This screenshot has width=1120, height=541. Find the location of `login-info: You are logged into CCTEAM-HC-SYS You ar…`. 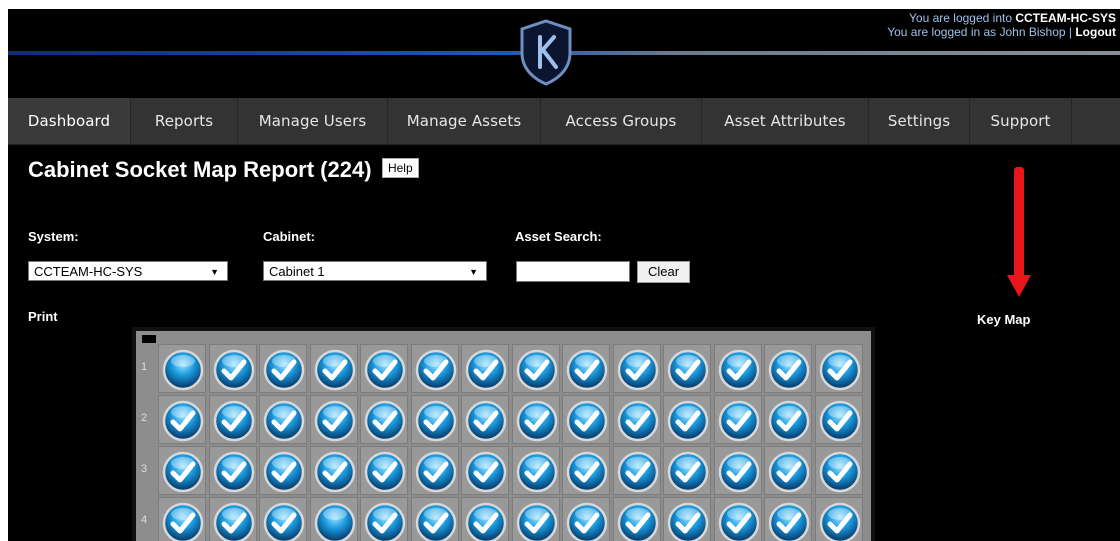

login-info: You are logged into CCTEAM-HC-SYS You ar… is located at coordinates (1001, 25).